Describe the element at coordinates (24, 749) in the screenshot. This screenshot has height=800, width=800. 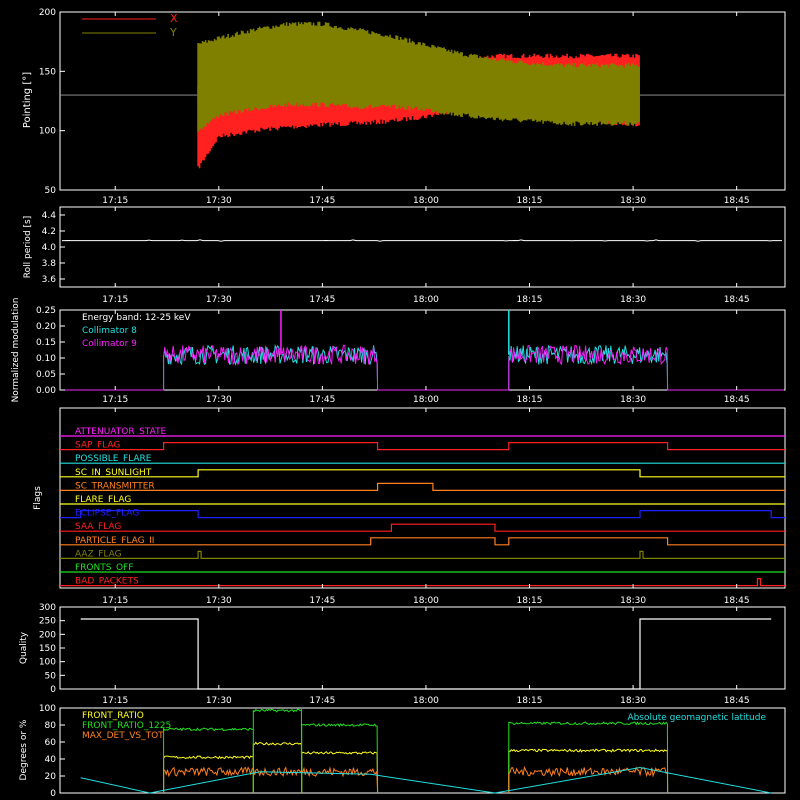
I see `y-axis-label: Degrees or %` at that location.